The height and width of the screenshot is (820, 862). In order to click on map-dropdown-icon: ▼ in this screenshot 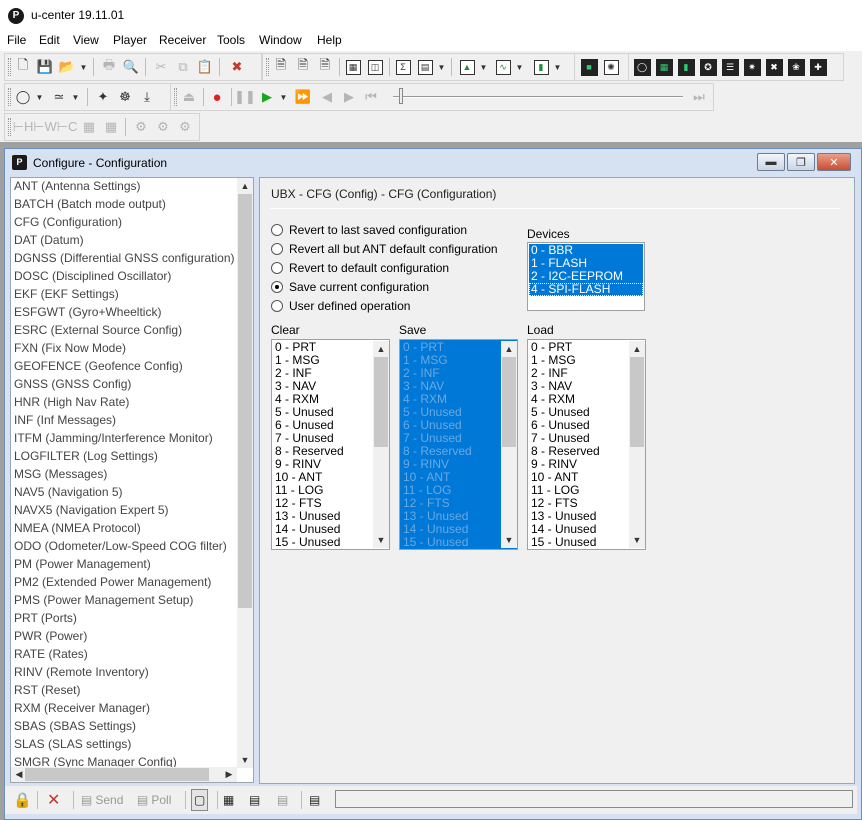, I will do `click(483, 67)`.